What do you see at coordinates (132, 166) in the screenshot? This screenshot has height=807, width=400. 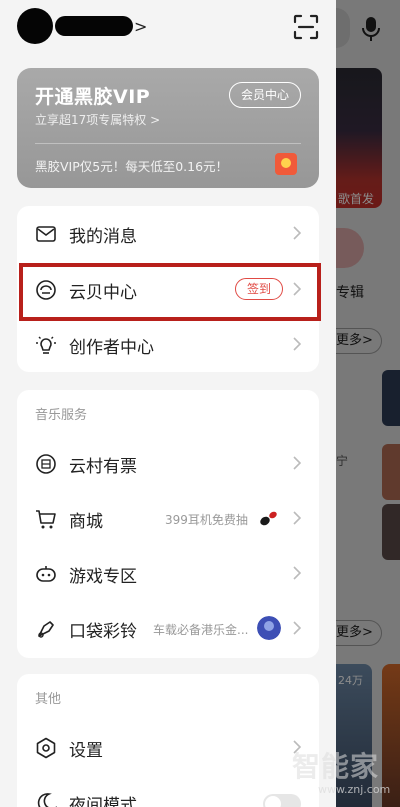 I see `vip-promo-text: 黑胶VIP仅5元！每天低至0.16元！` at bounding box center [132, 166].